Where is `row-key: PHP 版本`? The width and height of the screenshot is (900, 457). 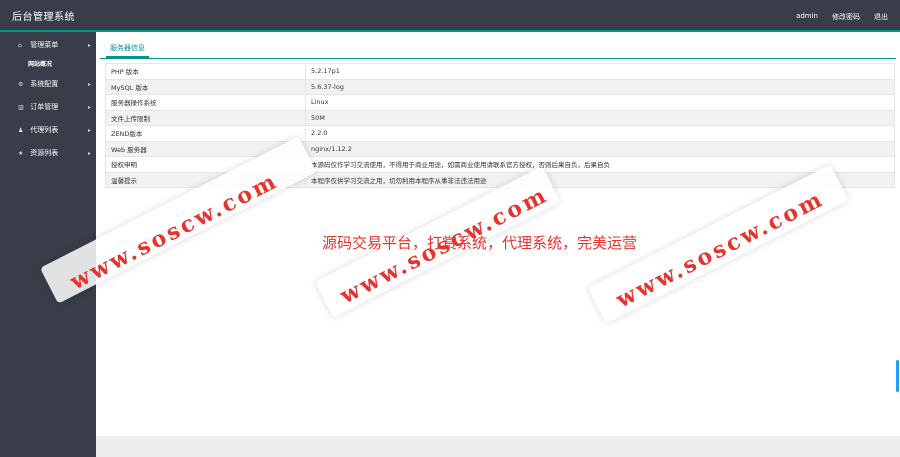
row-key: PHP 版本 is located at coordinates (205, 71).